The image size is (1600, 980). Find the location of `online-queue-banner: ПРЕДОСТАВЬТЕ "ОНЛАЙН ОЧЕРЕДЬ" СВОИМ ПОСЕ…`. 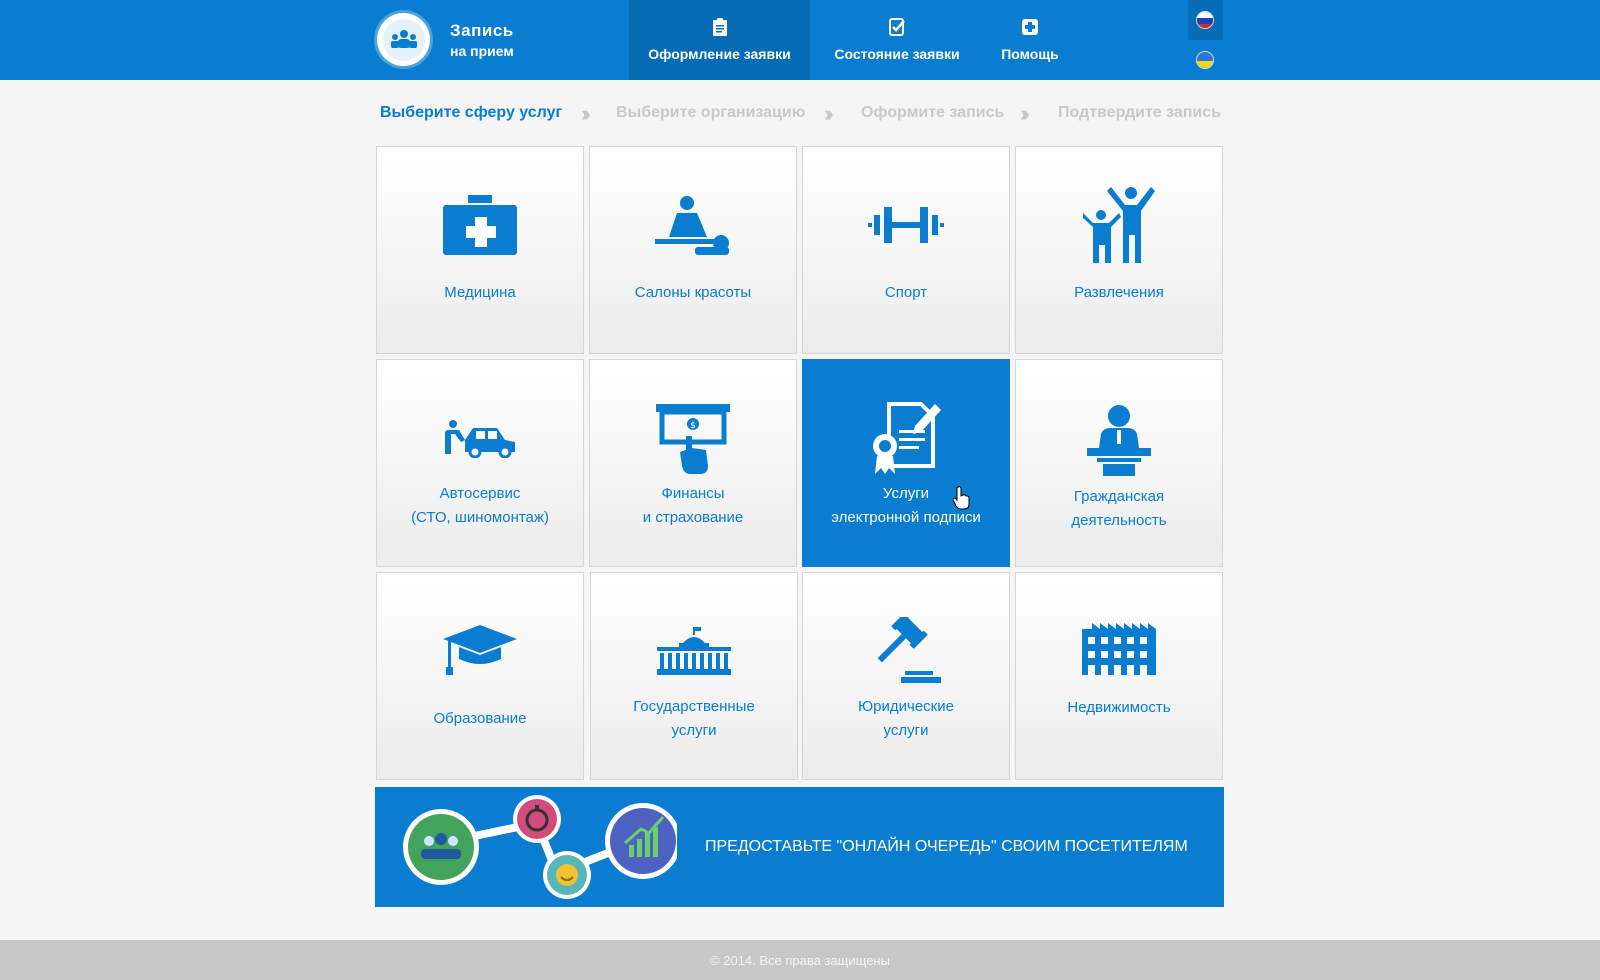

online-queue-banner: ПРЕДОСТАВЬТЕ "ОНЛАЙН ОЧЕРЕДЬ" СВОИМ ПОСЕ… is located at coordinates (799, 847).